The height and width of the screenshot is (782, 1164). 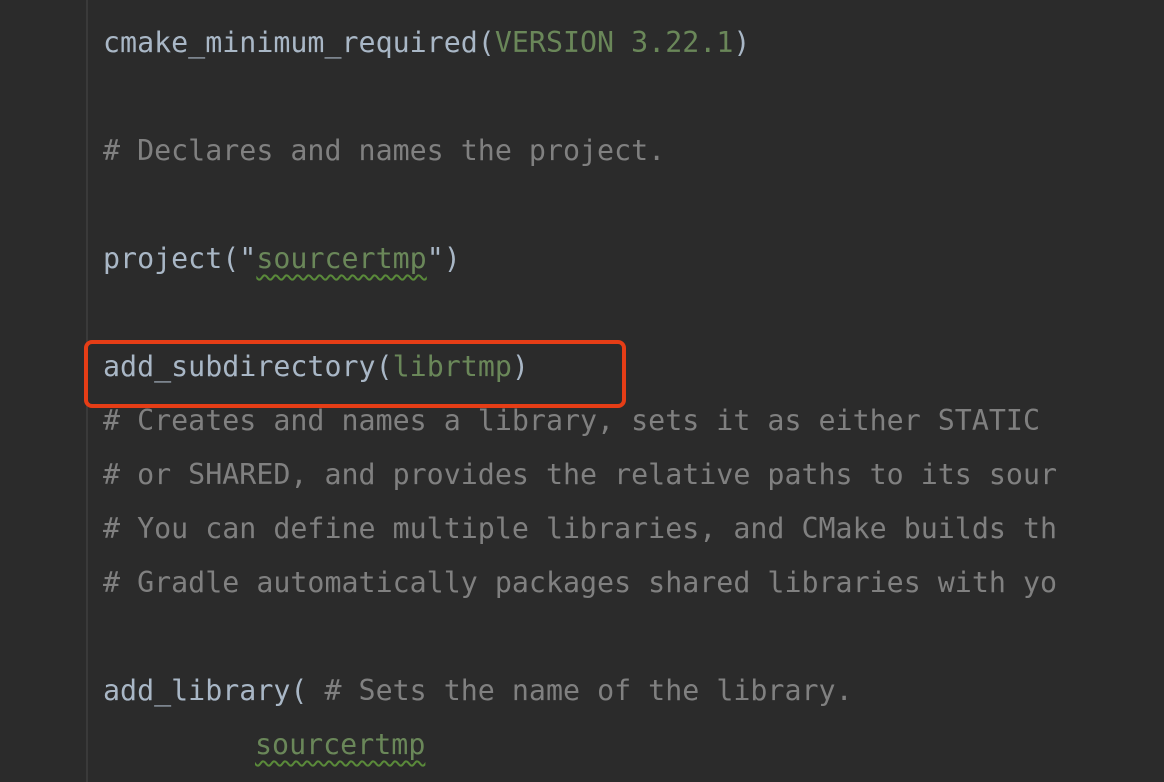 I want to click on code-token: add_library, so click(x=197, y=690).